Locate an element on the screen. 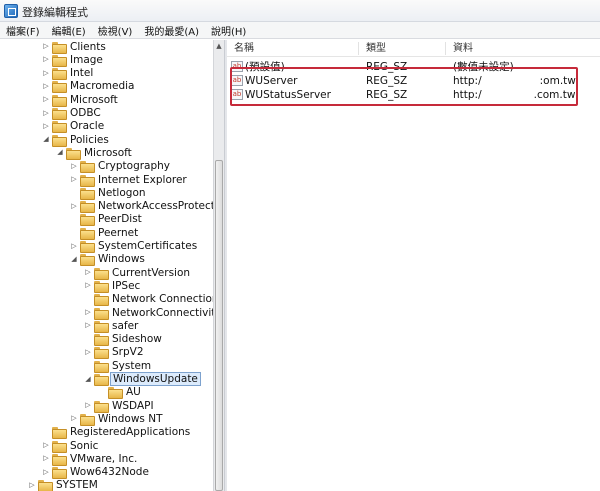 The height and width of the screenshot is (491, 600). tree-node: Netlogon is located at coordinates (109, 193).